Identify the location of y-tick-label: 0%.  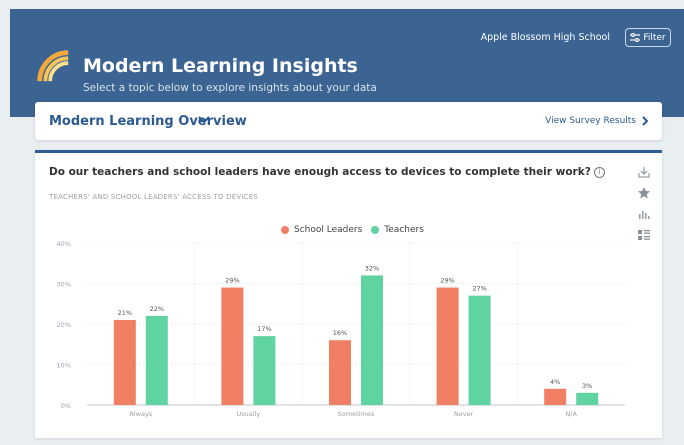
(66, 406).